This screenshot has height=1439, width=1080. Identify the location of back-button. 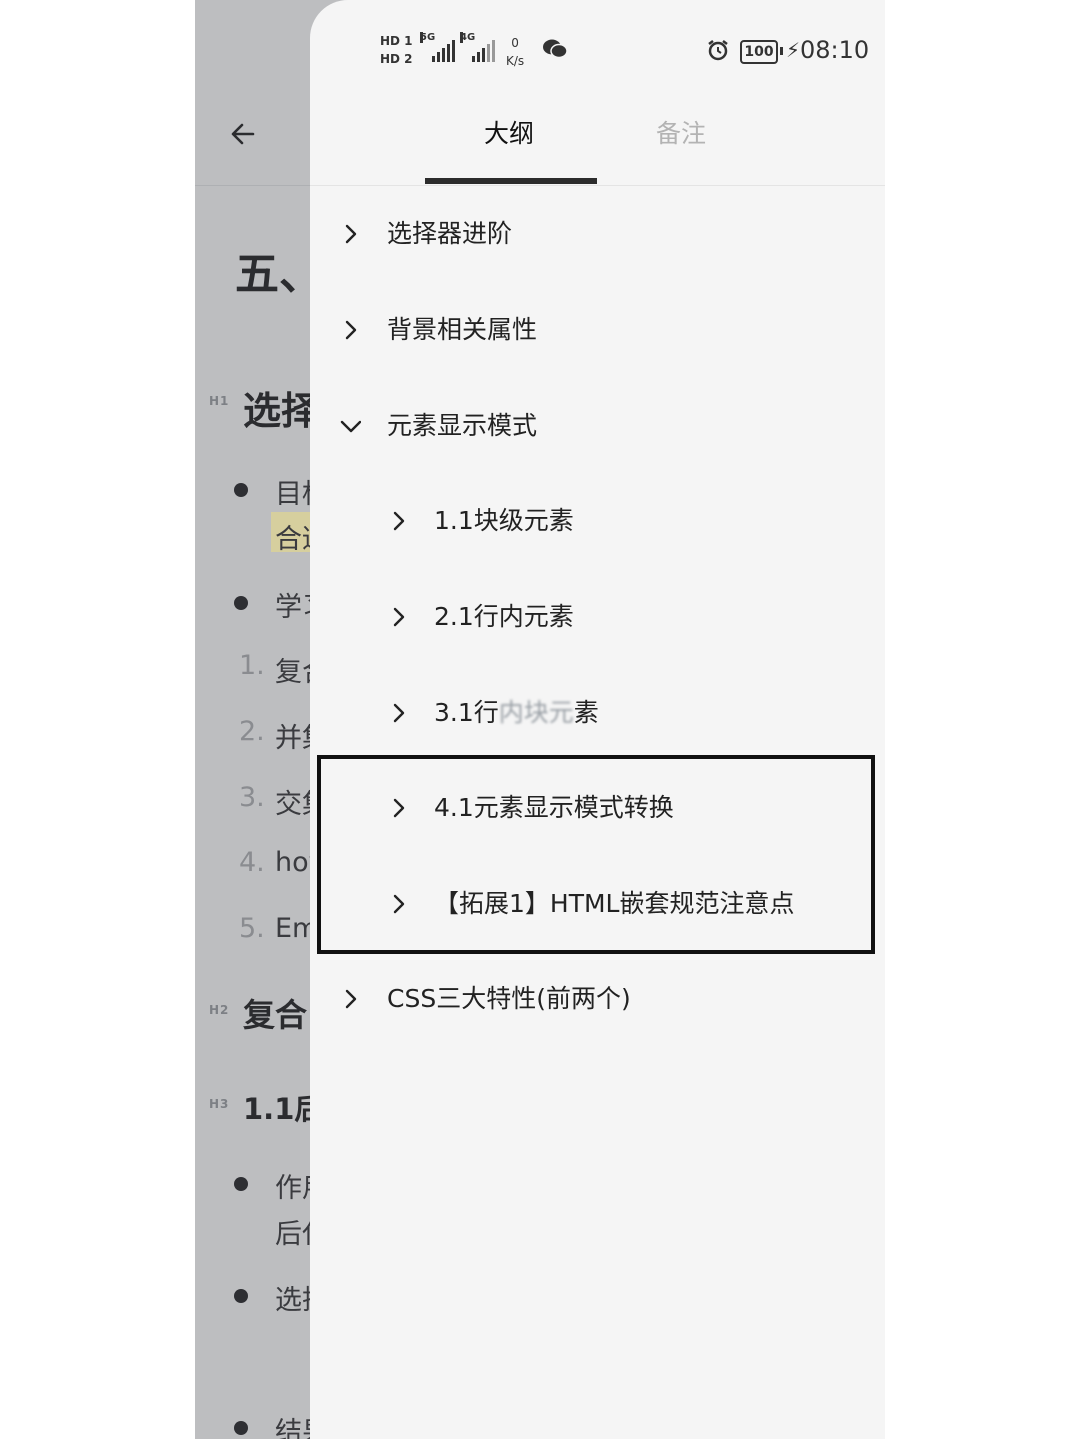
(243, 134).